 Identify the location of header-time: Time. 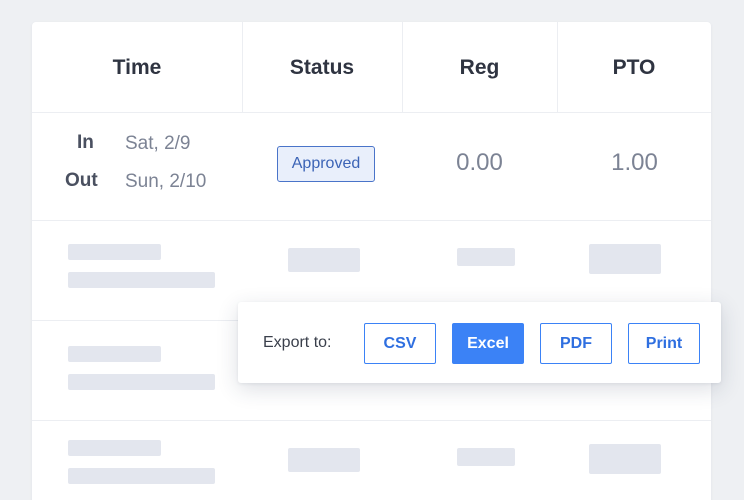
(137, 67).